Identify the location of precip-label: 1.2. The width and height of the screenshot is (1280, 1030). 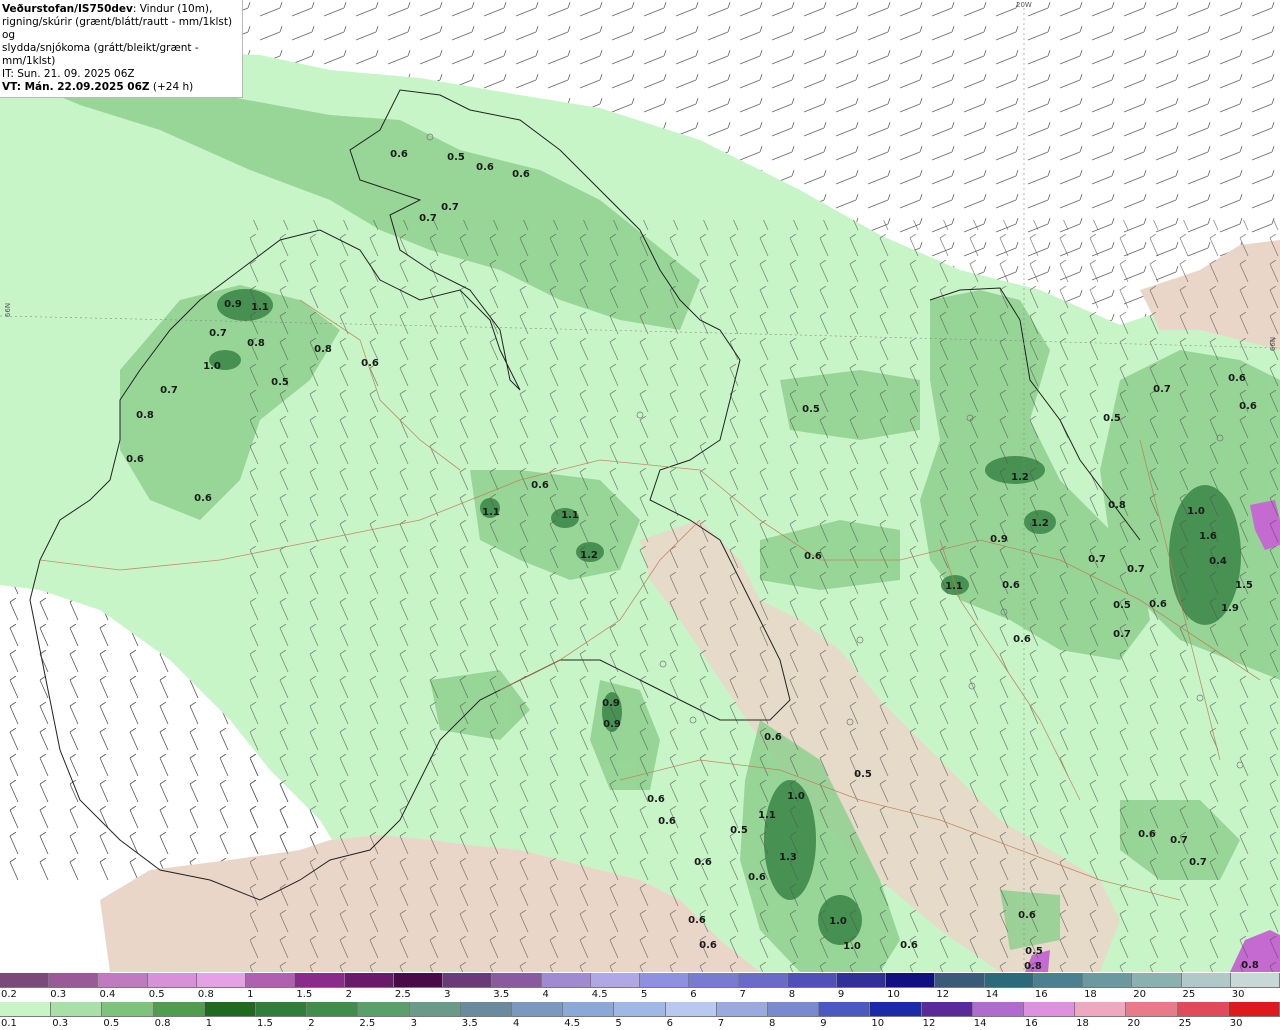
(1020, 477).